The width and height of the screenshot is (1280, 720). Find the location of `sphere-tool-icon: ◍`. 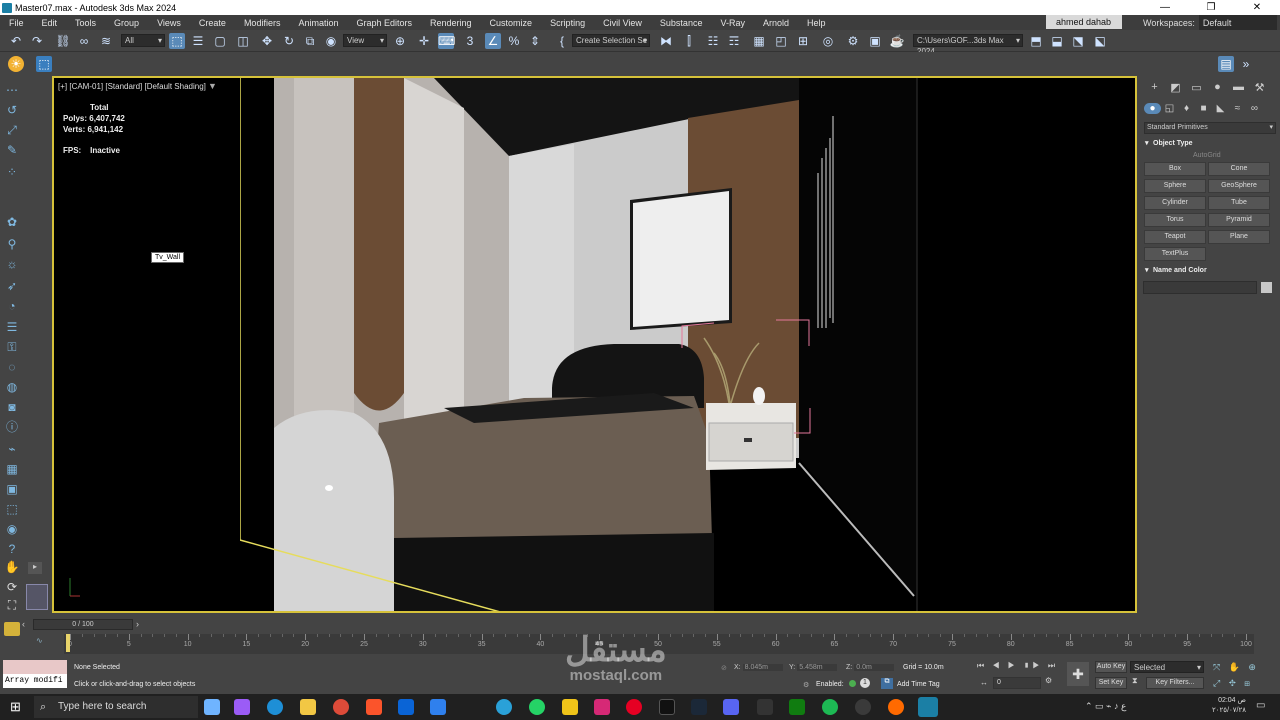

sphere-tool-icon: ◍ is located at coordinates (12, 387).